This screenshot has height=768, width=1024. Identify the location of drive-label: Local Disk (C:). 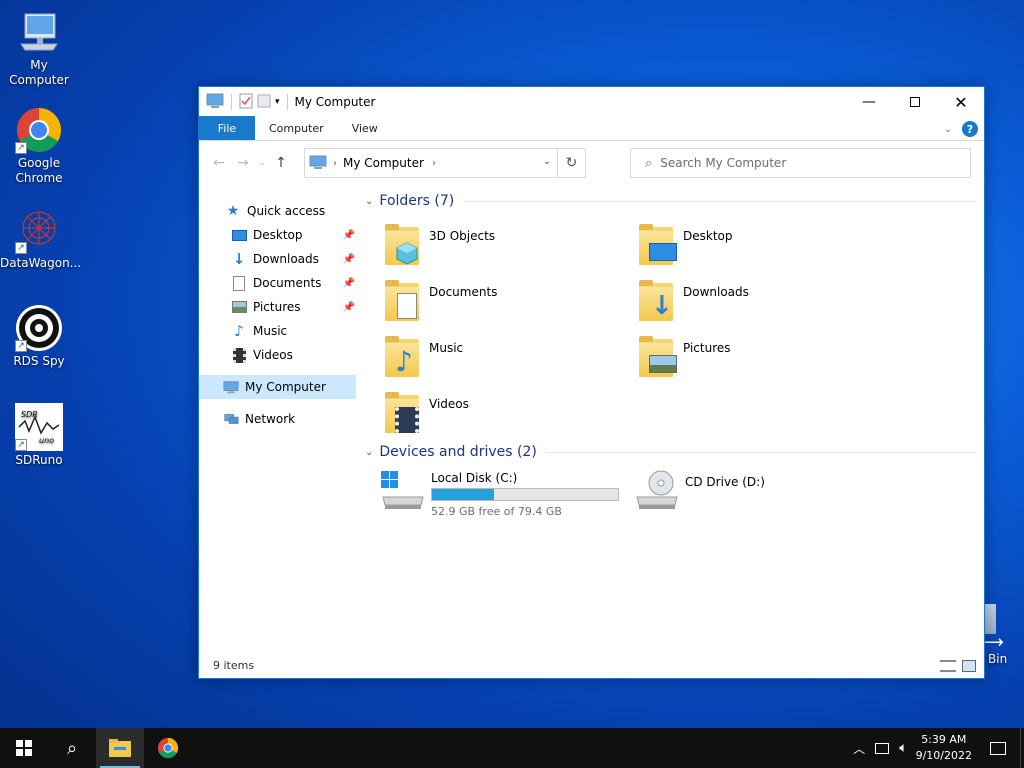
(474, 478).